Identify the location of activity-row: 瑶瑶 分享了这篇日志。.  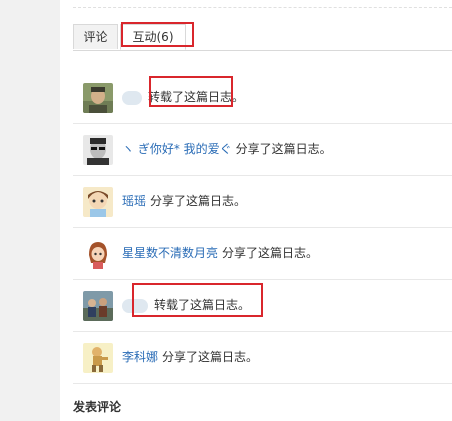
(262, 202).